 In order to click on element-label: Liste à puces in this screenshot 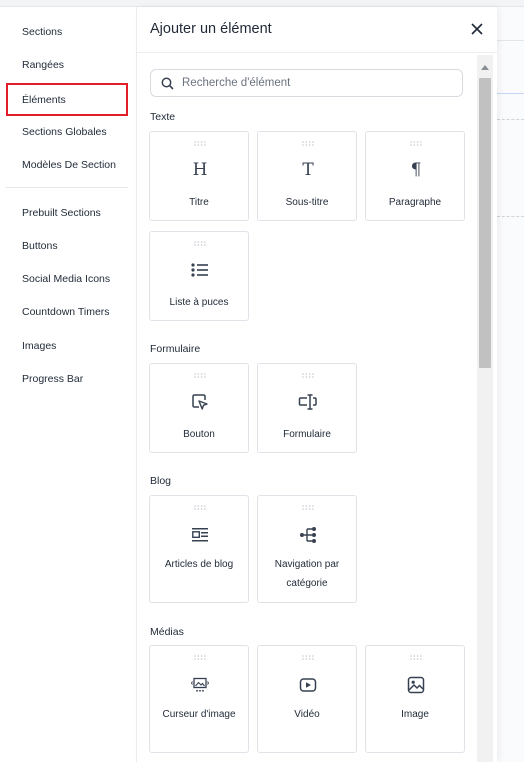, I will do `click(199, 302)`.